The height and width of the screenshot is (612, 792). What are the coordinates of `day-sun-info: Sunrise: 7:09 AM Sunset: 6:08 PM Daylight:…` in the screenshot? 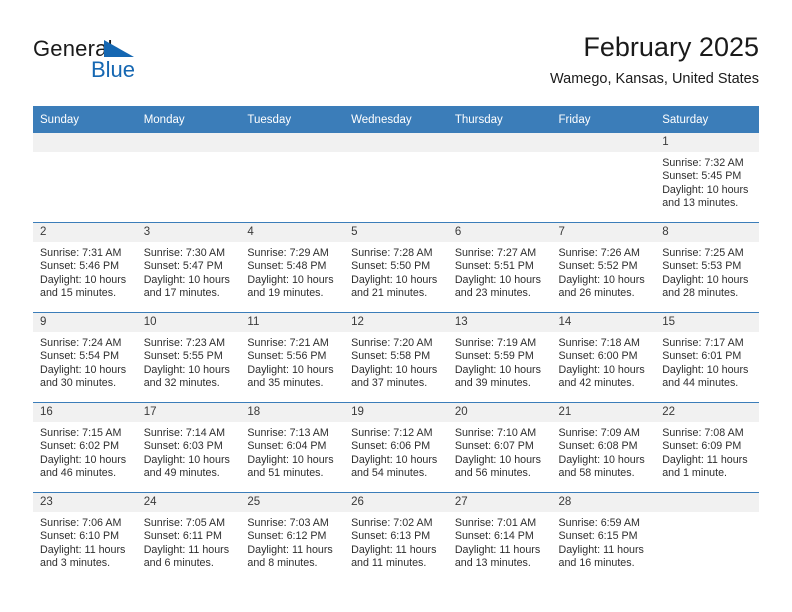 It's located at (604, 451).